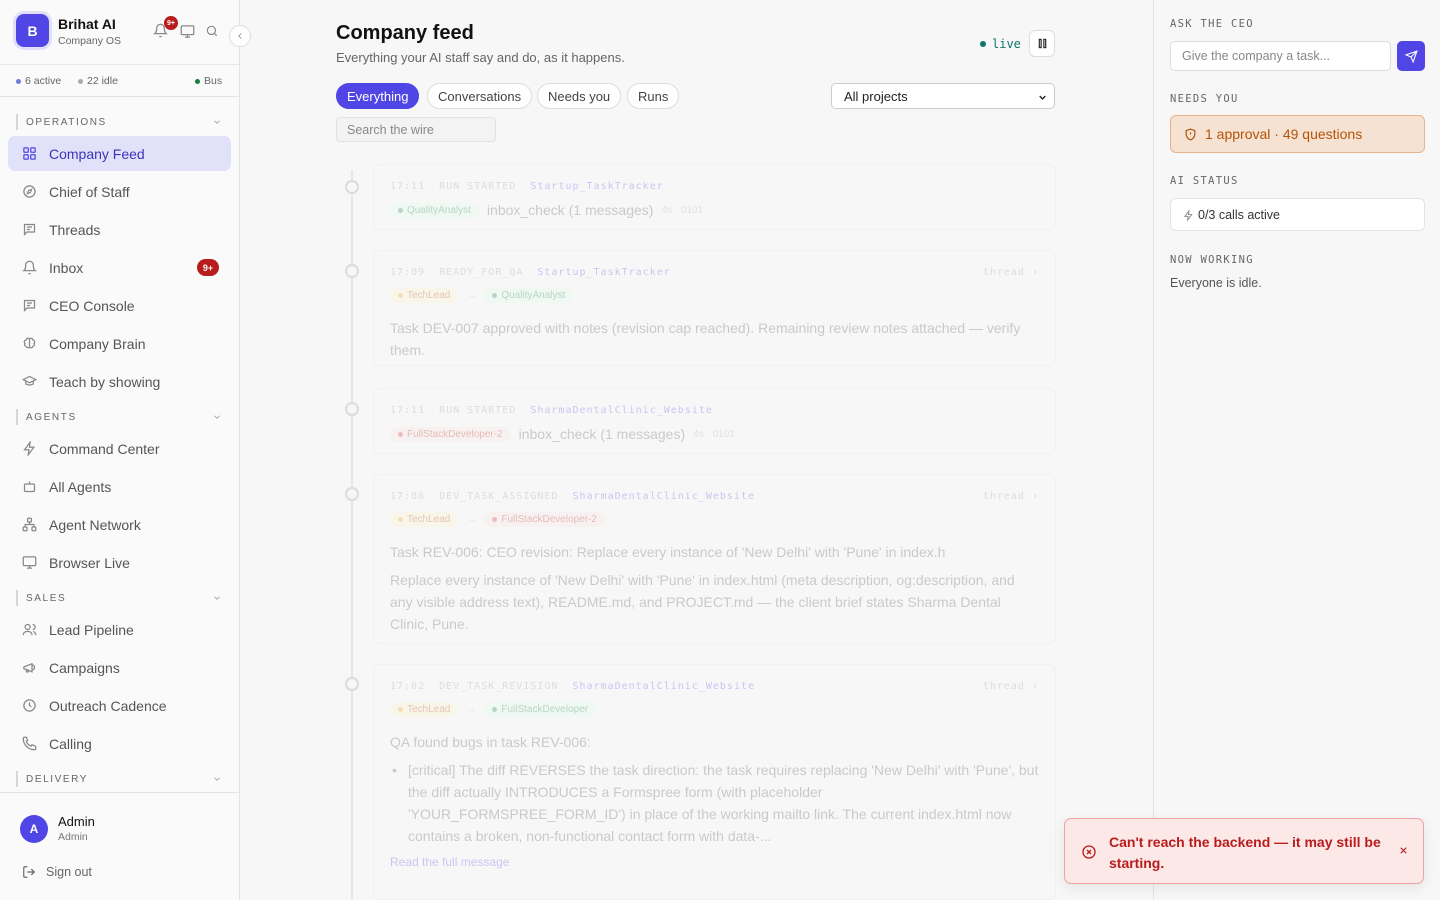  What do you see at coordinates (416, 129) in the screenshot?
I see `search-input: Search the wire` at bounding box center [416, 129].